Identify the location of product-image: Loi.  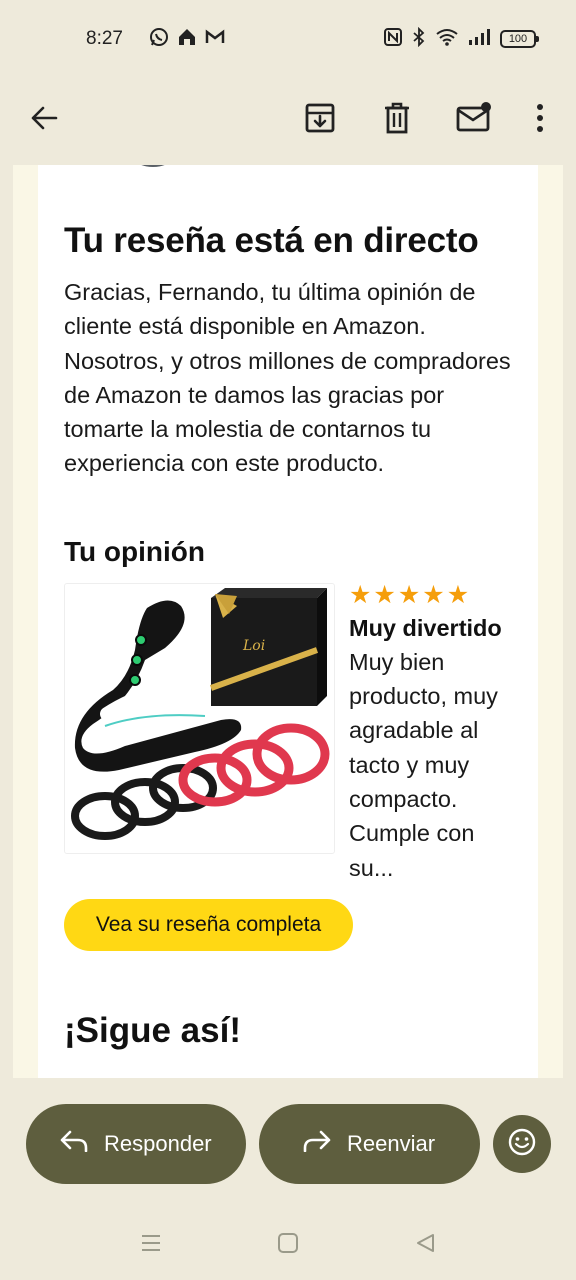
(199, 718).